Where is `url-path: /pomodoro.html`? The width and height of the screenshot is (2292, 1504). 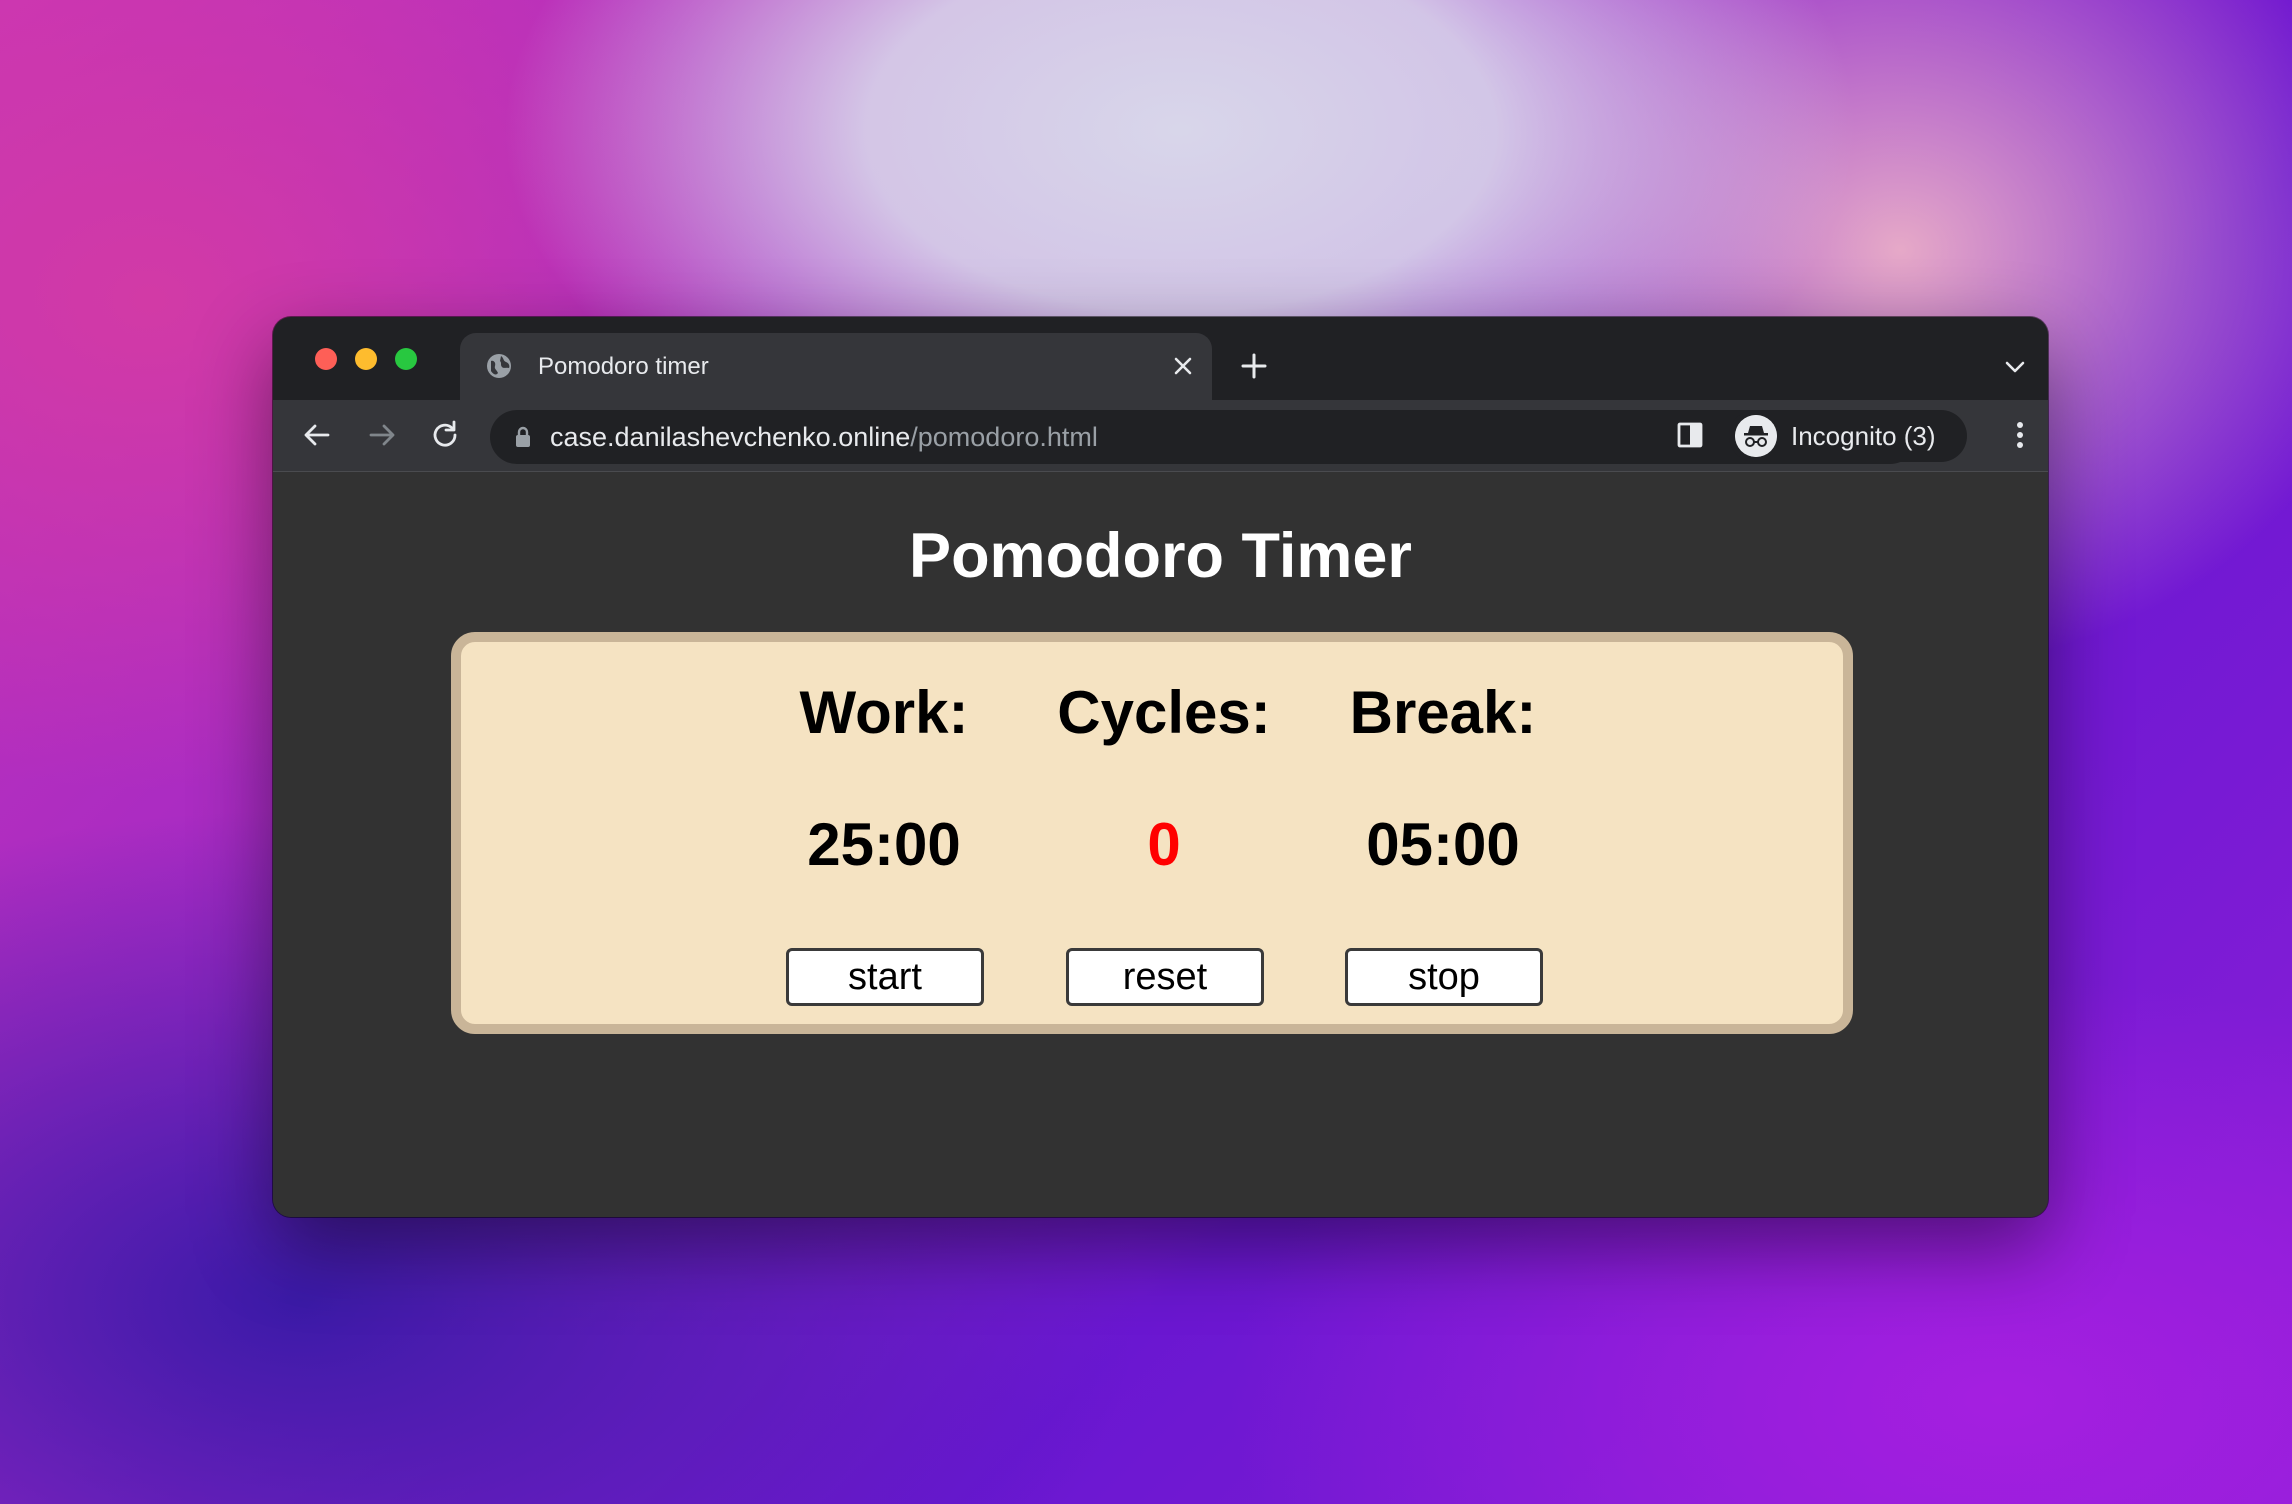 url-path: /pomodoro.html is located at coordinates (1004, 437).